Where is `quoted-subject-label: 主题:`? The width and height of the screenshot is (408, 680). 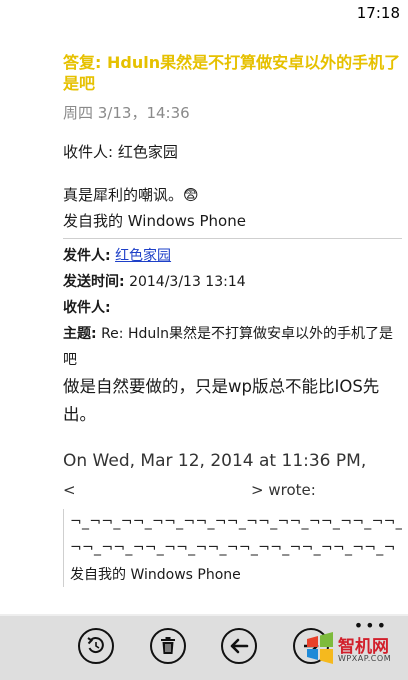
quoted-subject-label: 主题: is located at coordinates (80, 334).